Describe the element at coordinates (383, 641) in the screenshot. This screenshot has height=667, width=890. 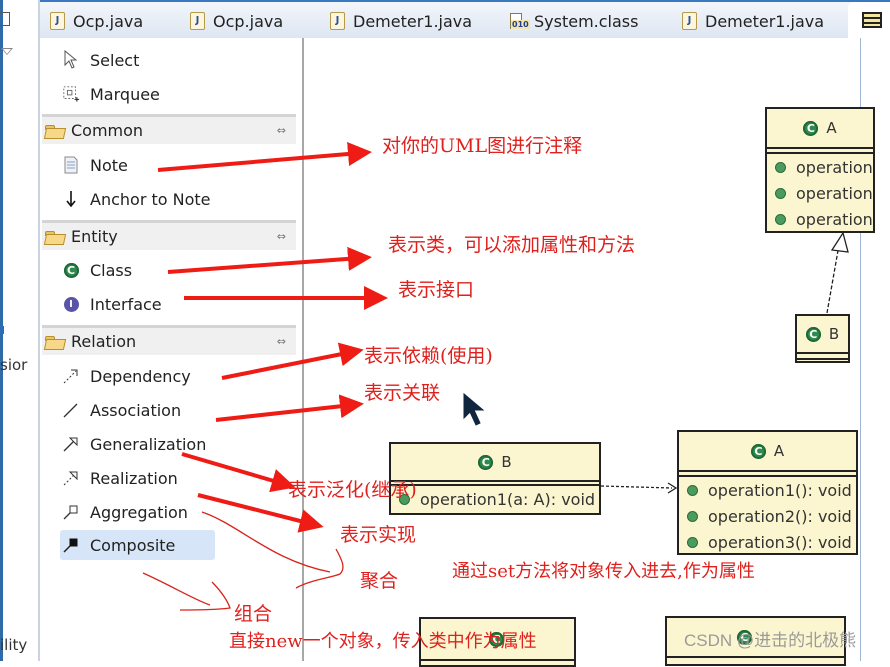
I see `annotation-composite-desc: 直接new一个对象，传入类中作为属性` at that location.